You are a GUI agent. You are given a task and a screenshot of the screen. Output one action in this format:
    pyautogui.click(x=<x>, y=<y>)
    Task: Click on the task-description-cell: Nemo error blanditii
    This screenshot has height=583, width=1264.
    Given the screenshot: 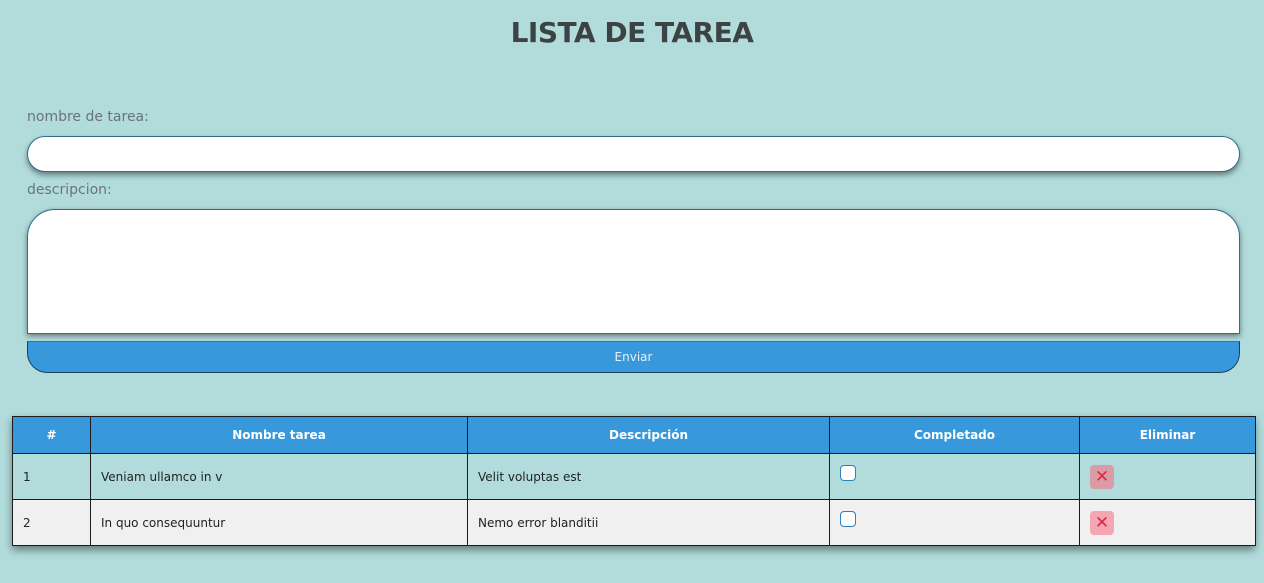 What is the action you would take?
    pyautogui.click(x=648, y=522)
    